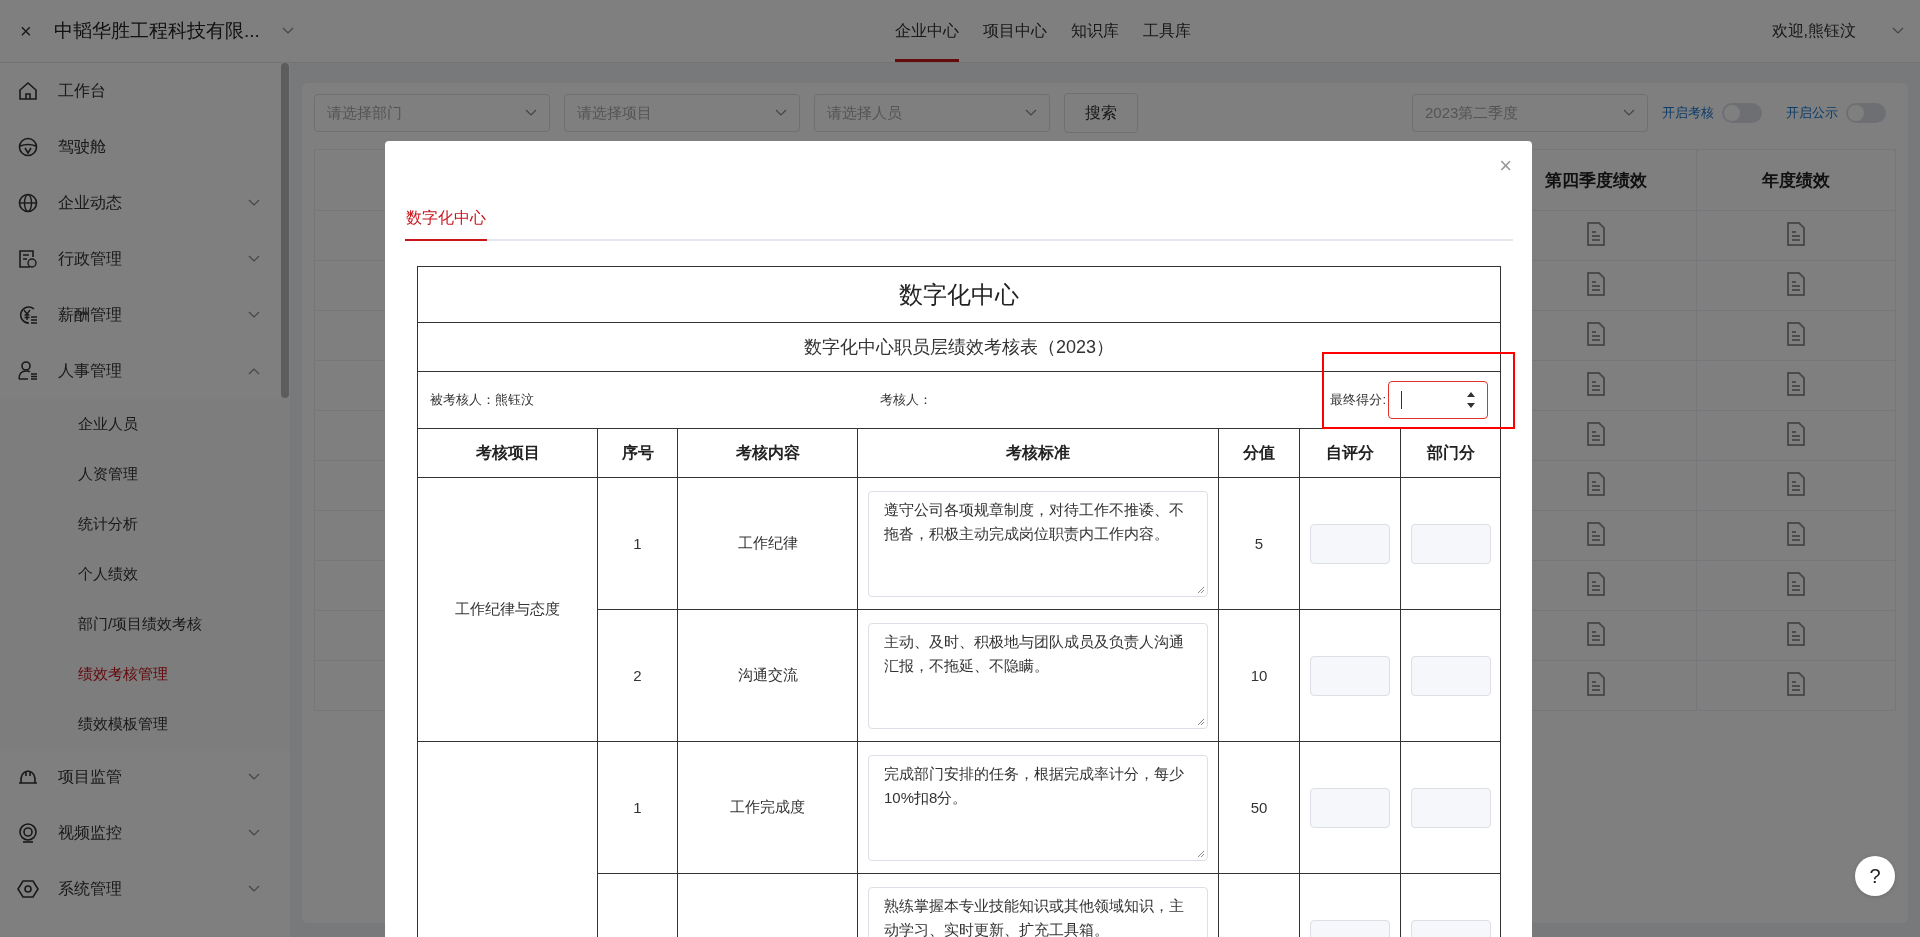  Describe the element at coordinates (1038, 453) in the screenshot. I see `column-header: 考核标准` at that location.